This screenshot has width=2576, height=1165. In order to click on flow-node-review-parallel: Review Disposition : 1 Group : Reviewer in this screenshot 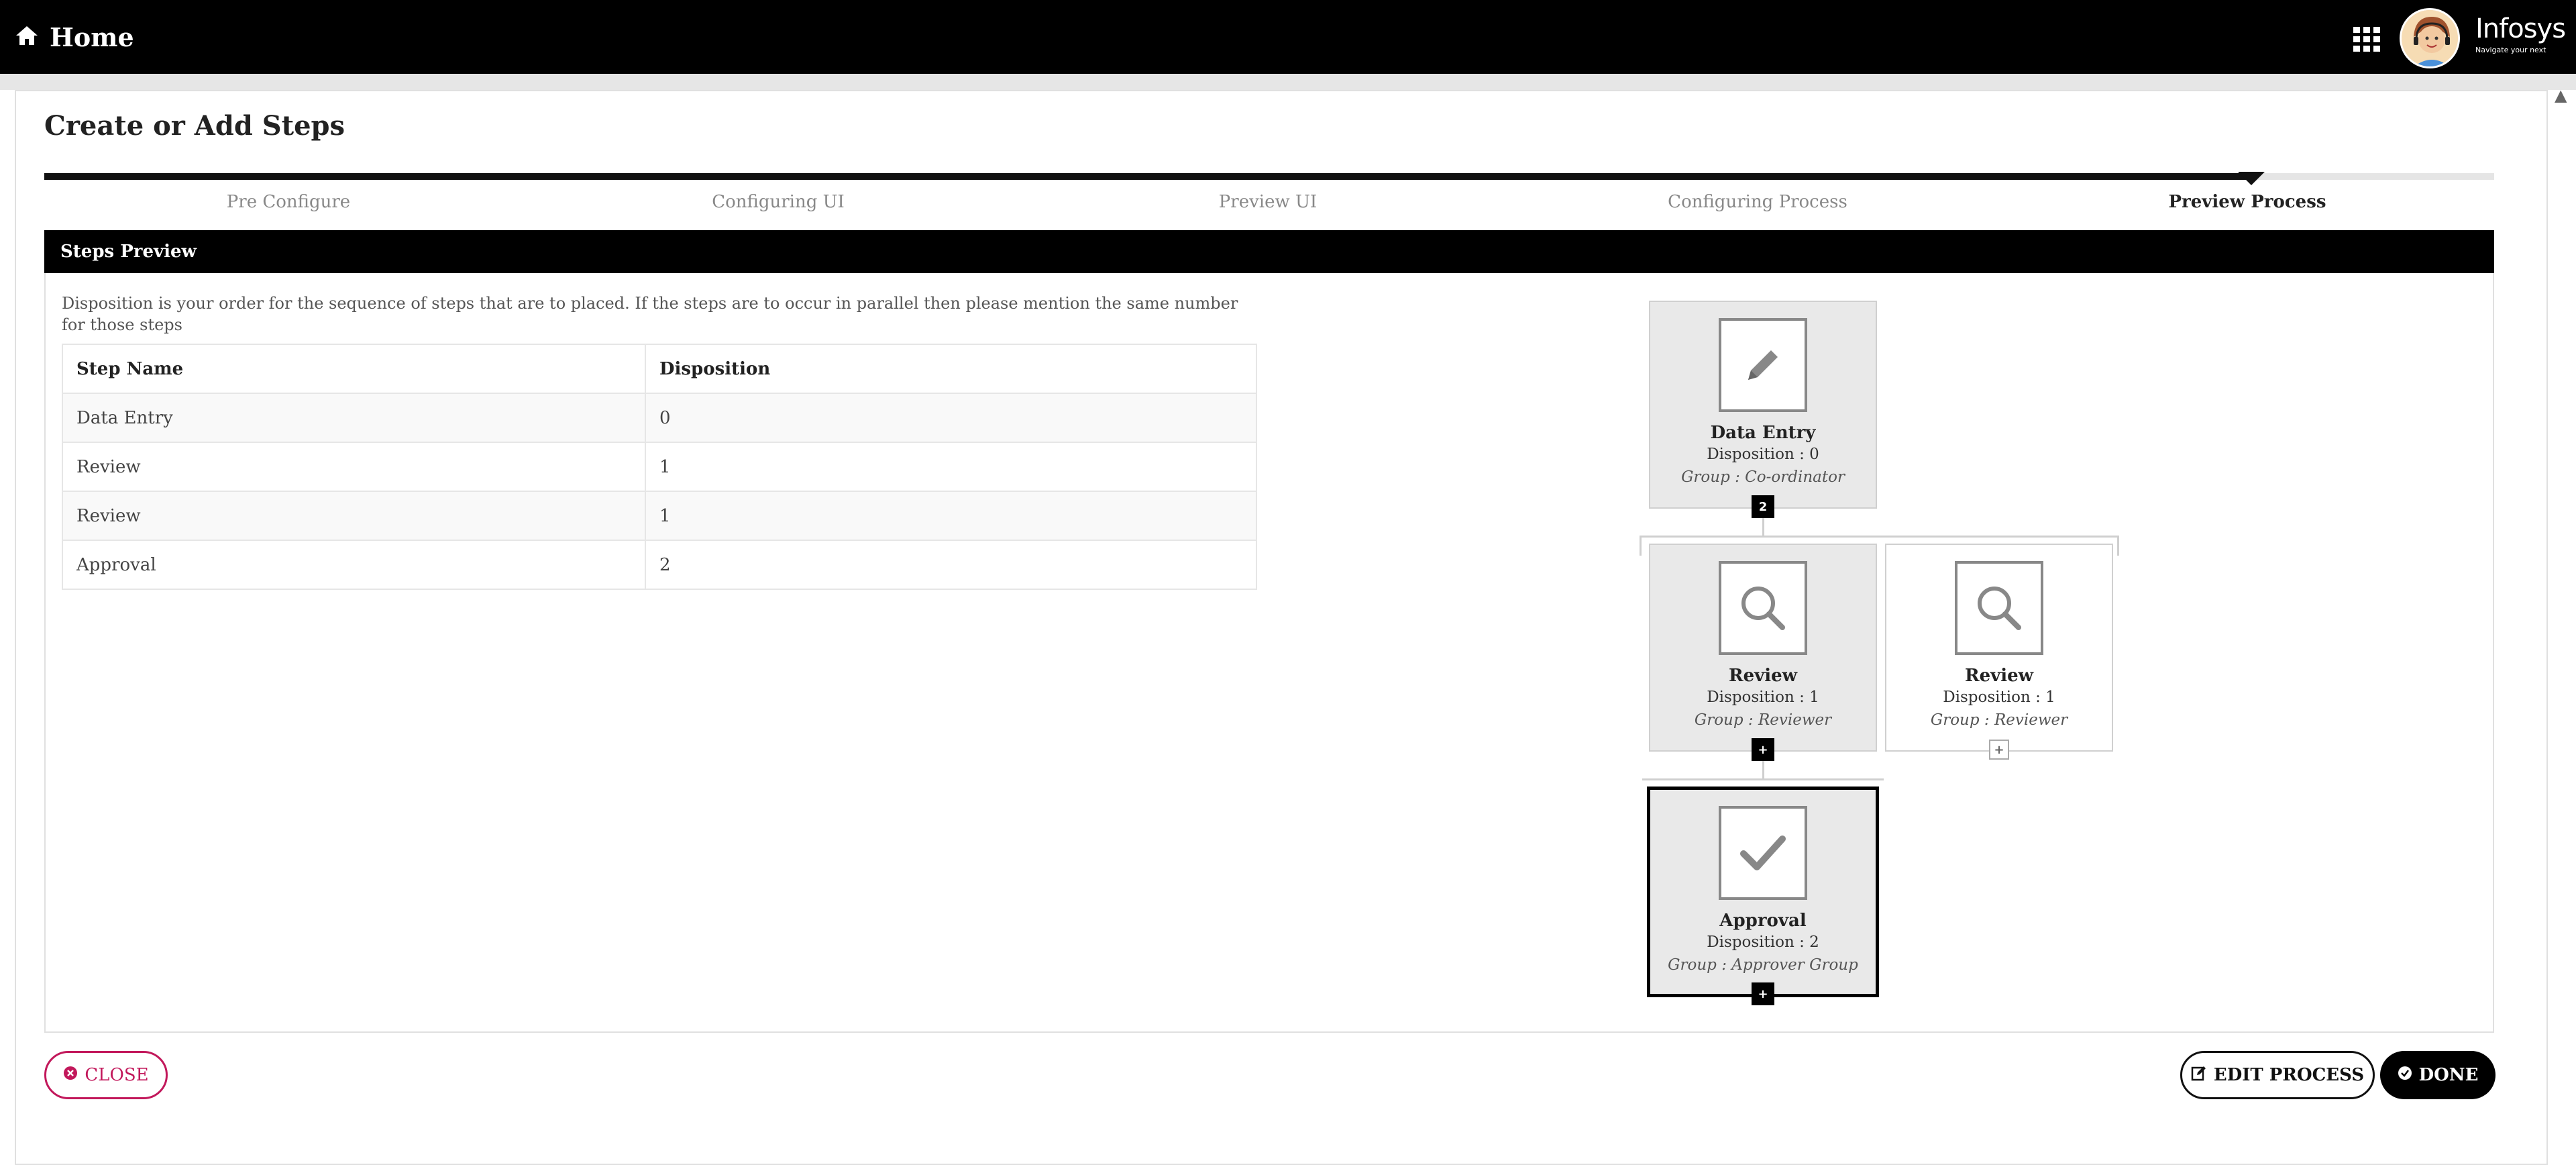, I will do `click(1999, 648)`.